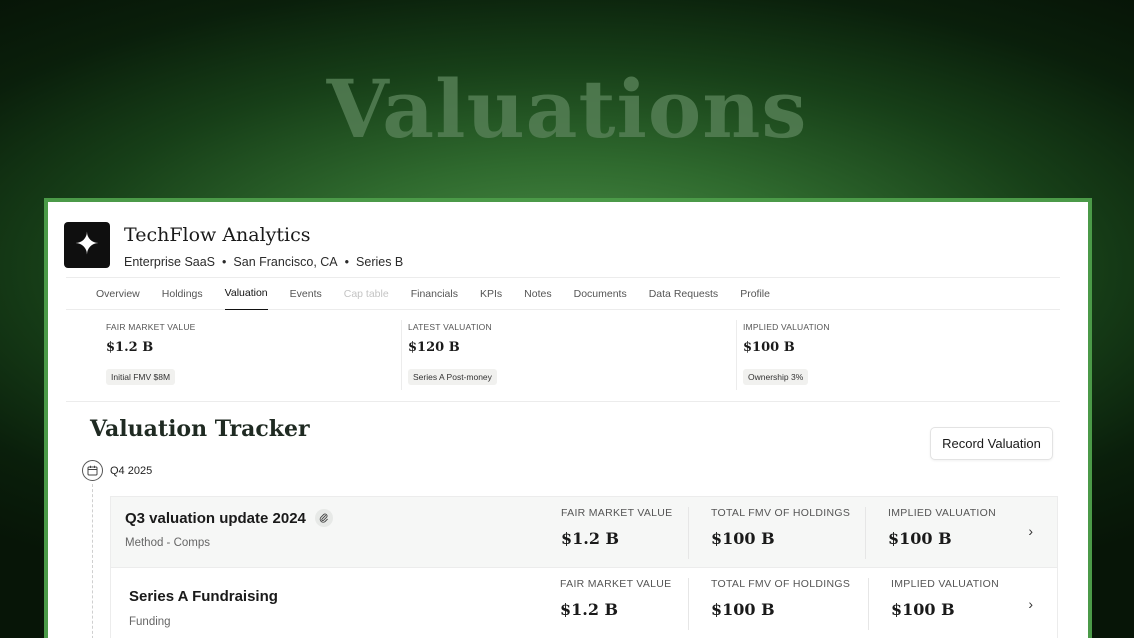  What do you see at coordinates (150, 622) in the screenshot?
I see `entry-subtitle: Funding` at bounding box center [150, 622].